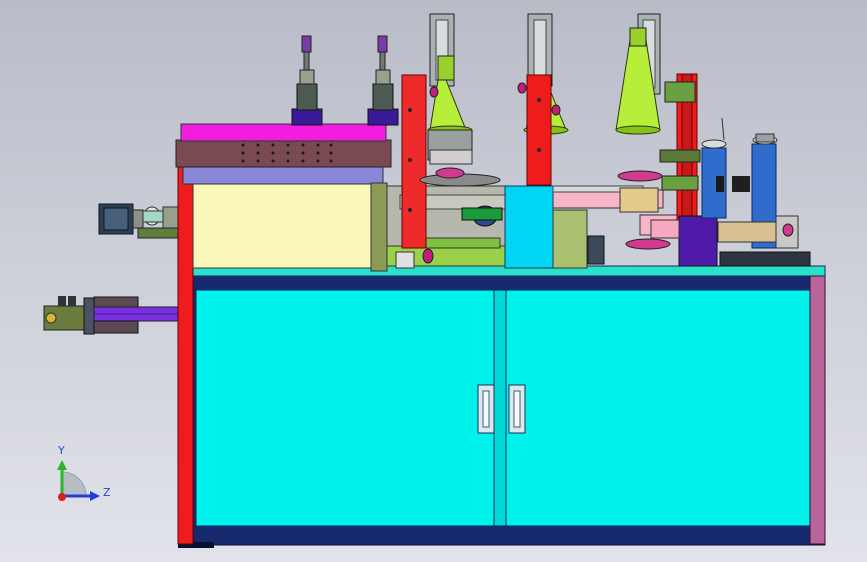 This screenshot has height=562, width=867. What do you see at coordinates (486, 409) in the screenshot?
I see `door-handle-left` at bounding box center [486, 409].